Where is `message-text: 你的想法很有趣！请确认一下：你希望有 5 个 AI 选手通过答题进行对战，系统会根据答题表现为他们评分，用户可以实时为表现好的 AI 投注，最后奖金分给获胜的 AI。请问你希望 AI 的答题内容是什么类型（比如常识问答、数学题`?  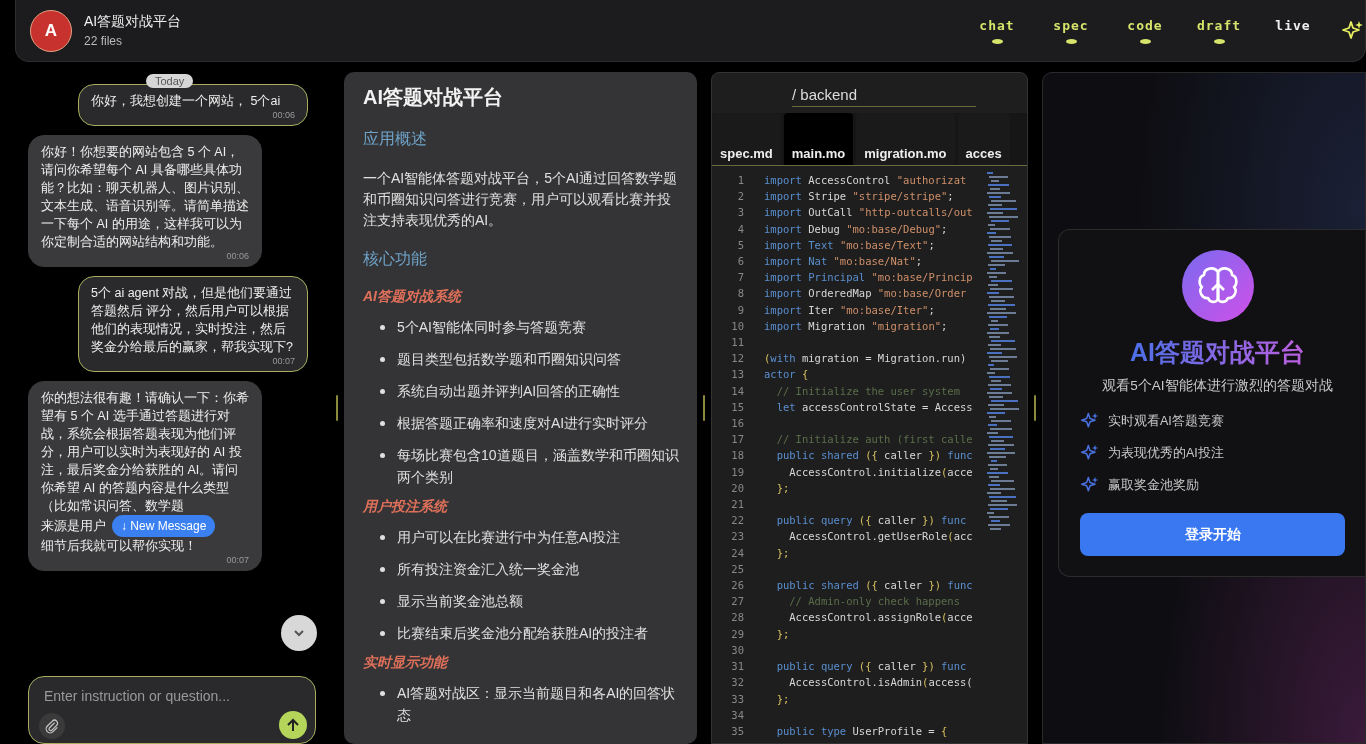 message-text: 你的想法很有趣！请确认一下：你希望有 5 个 AI 选手通过答题进行对战，系统会根据答题表现为他们评分，用户可以实时为表现好的 AI 投注，最后奖金分给获胜的 AI。请问你希望 AI 的答题内容是什么类型（比如常识问答、数学题 is located at coordinates (145, 452).